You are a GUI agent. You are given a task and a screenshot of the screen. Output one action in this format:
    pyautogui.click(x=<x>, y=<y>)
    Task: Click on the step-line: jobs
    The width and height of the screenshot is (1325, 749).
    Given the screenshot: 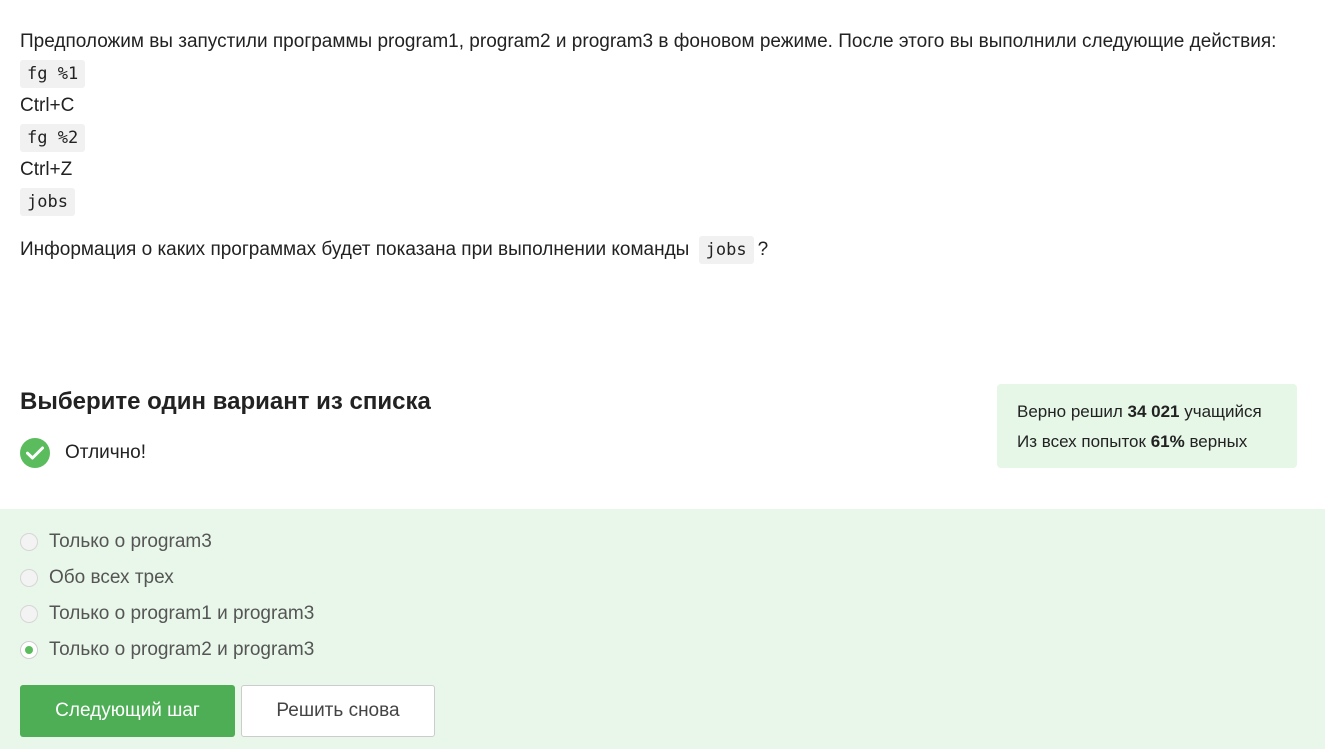 What is the action you would take?
    pyautogui.click(x=662, y=202)
    